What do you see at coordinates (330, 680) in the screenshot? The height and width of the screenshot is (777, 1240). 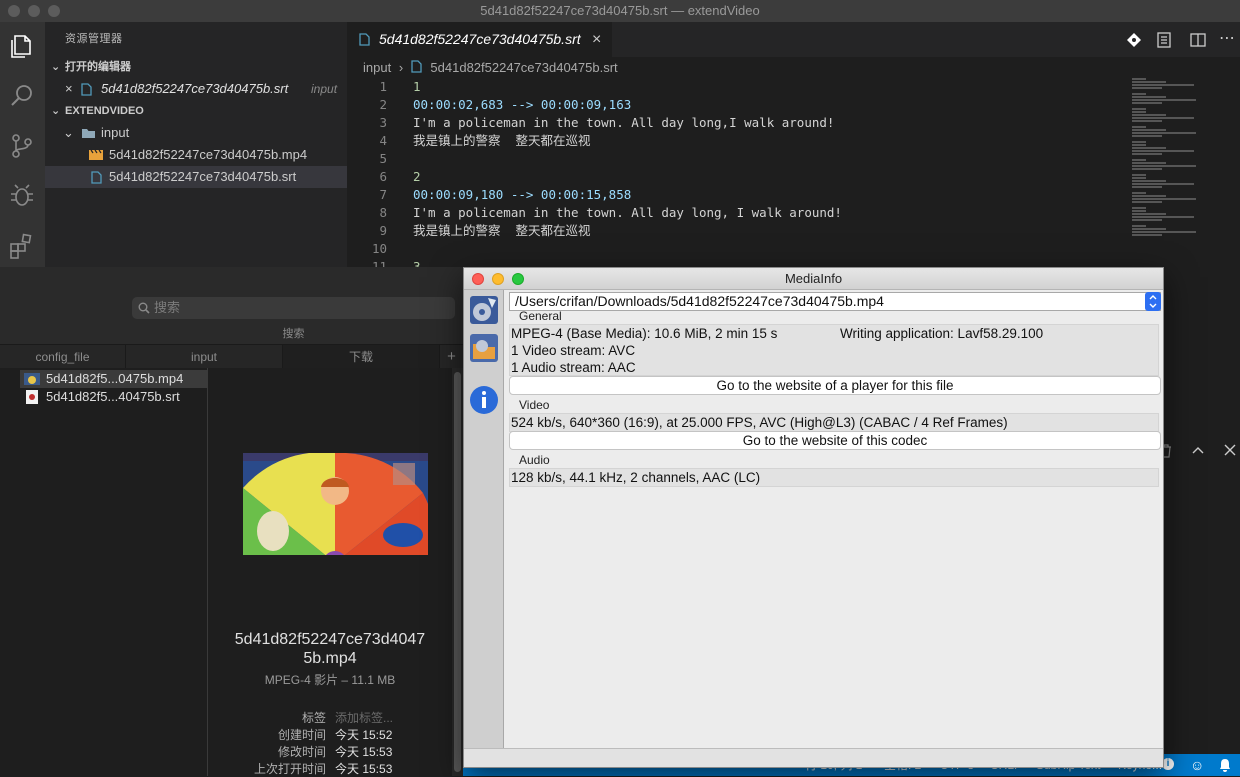 I see `preview-kind-size: MPEG-4 影片 – 11.1 MB` at bounding box center [330, 680].